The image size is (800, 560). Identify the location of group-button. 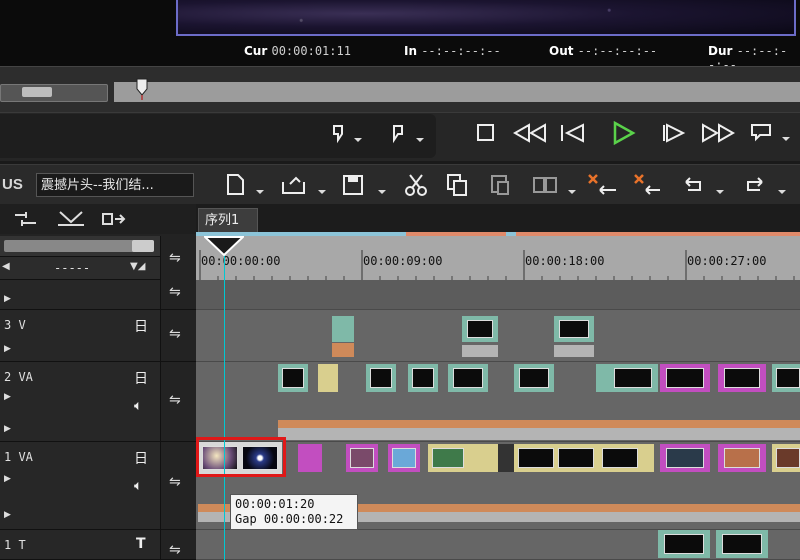
(556, 185).